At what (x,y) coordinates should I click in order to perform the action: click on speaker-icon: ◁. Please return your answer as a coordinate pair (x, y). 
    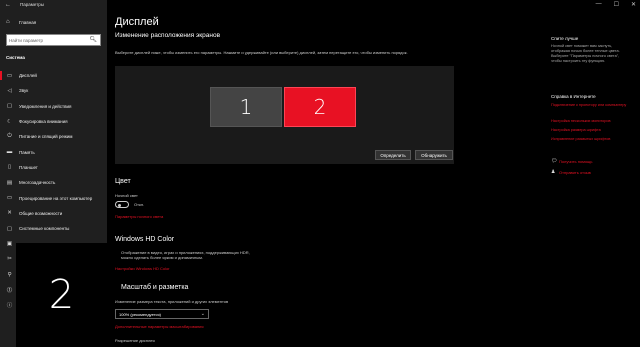
    Looking at the image, I should click on (9, 90).